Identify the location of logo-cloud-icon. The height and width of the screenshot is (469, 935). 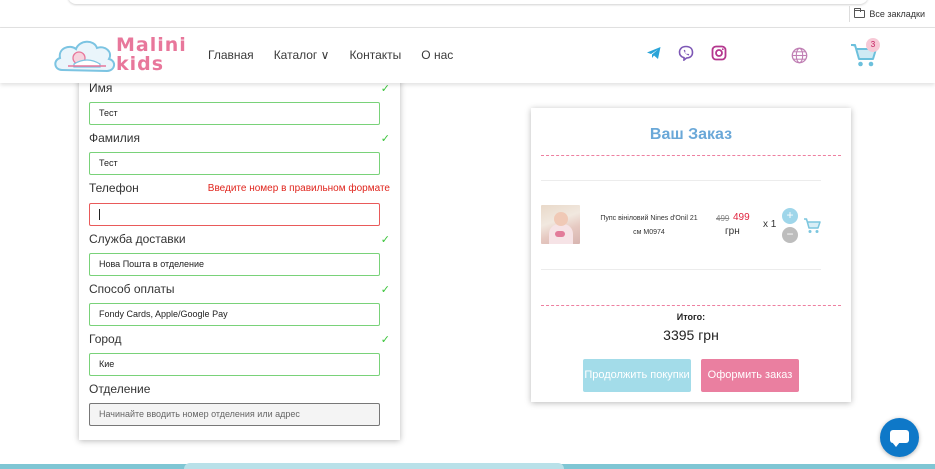
(84, 56).